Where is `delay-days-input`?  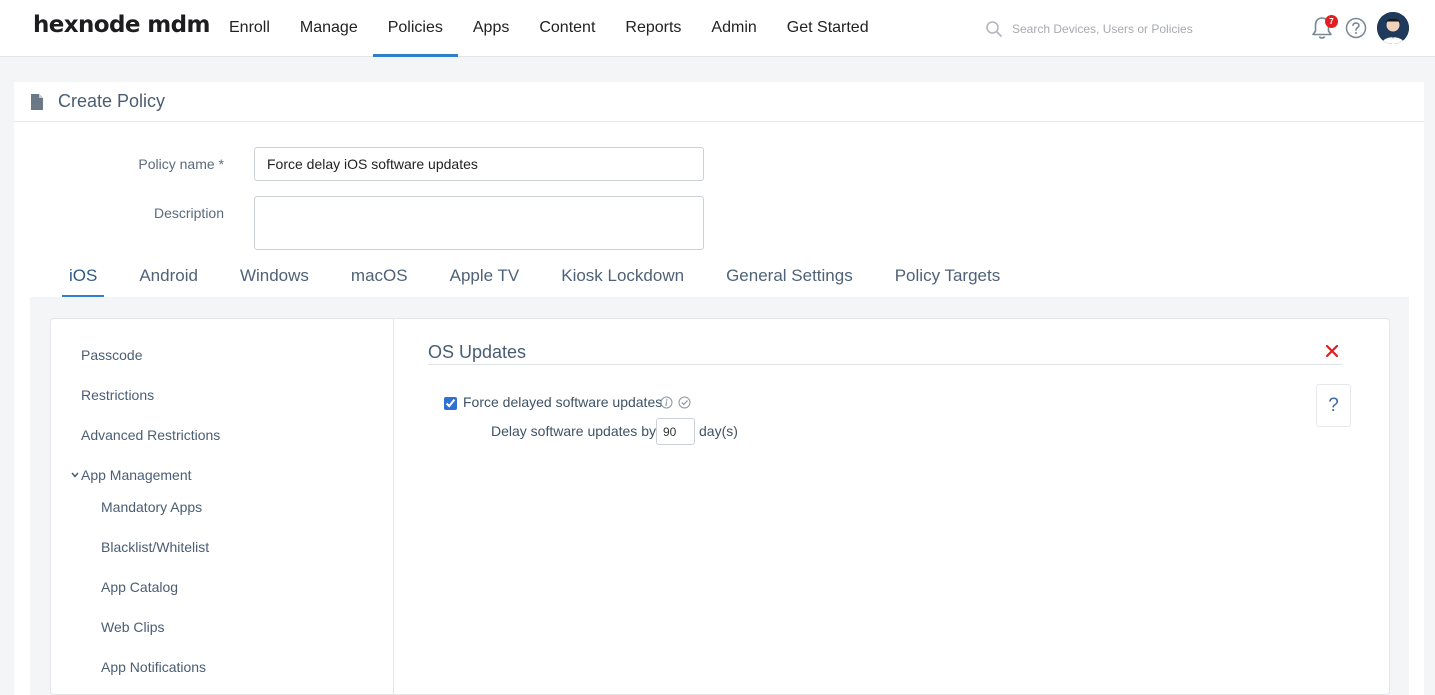
delay-days-input is located at coordinates (675, 431).